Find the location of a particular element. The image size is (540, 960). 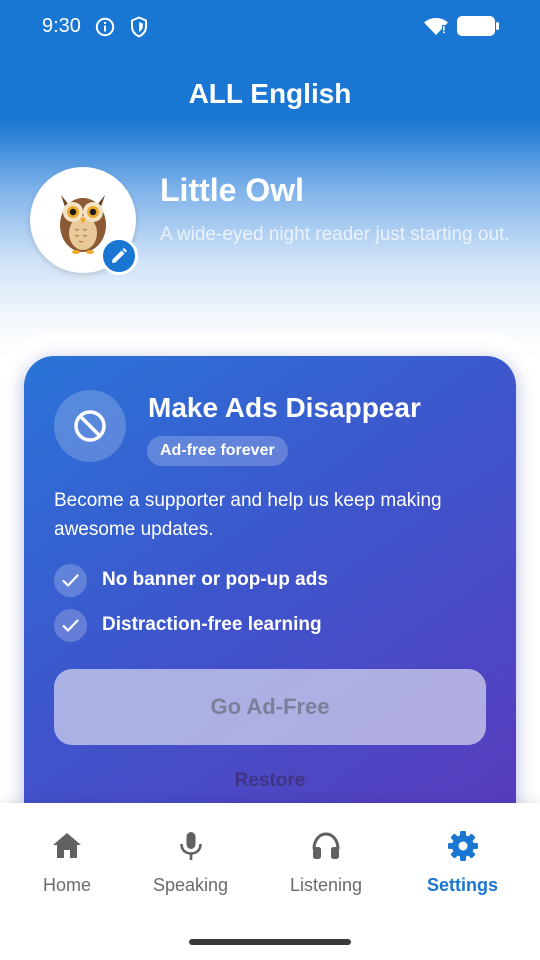

nav-label: Home is located at coordinates (67, 885).